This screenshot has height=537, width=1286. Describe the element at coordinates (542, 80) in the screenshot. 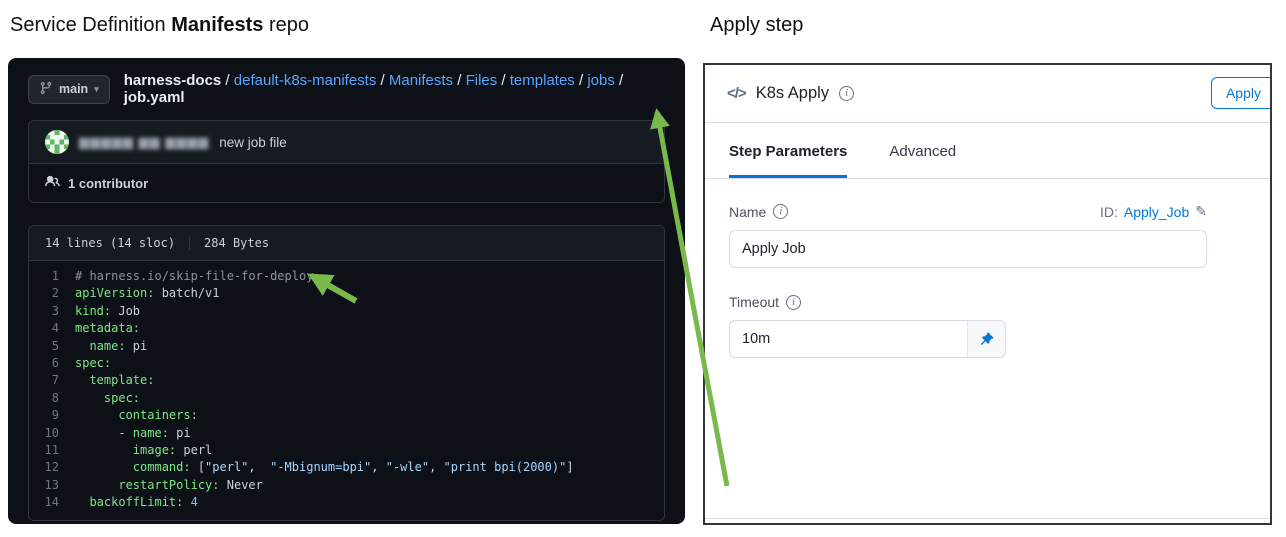

I see `breadcrumb-link: templates` at that location.